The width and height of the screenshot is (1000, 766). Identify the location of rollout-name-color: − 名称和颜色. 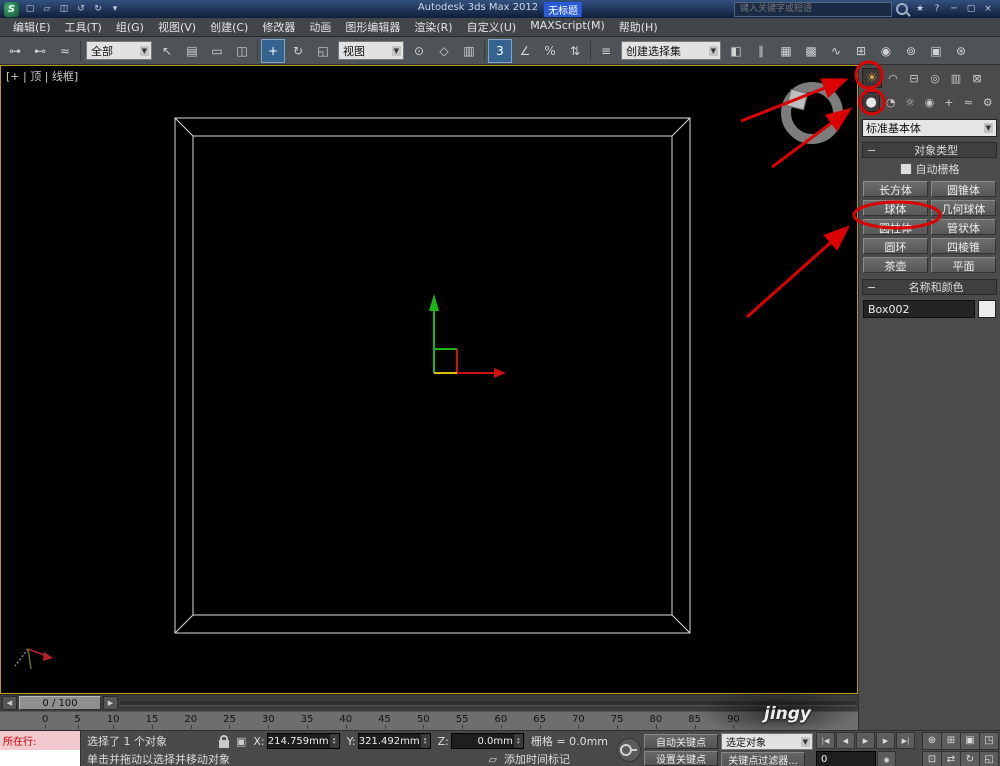
(929, 287).